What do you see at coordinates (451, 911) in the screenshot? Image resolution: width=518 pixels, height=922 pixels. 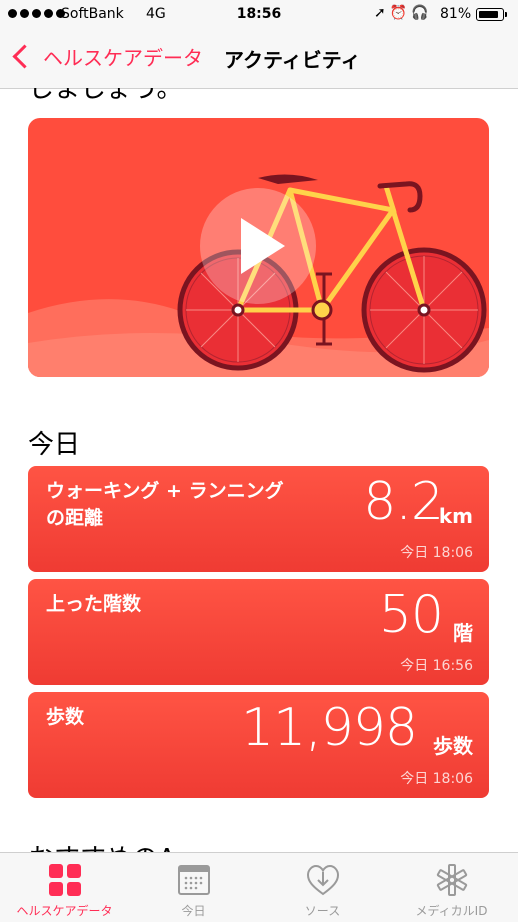 I see `tab-label: メディカルID` at bounding box center [451, 911].